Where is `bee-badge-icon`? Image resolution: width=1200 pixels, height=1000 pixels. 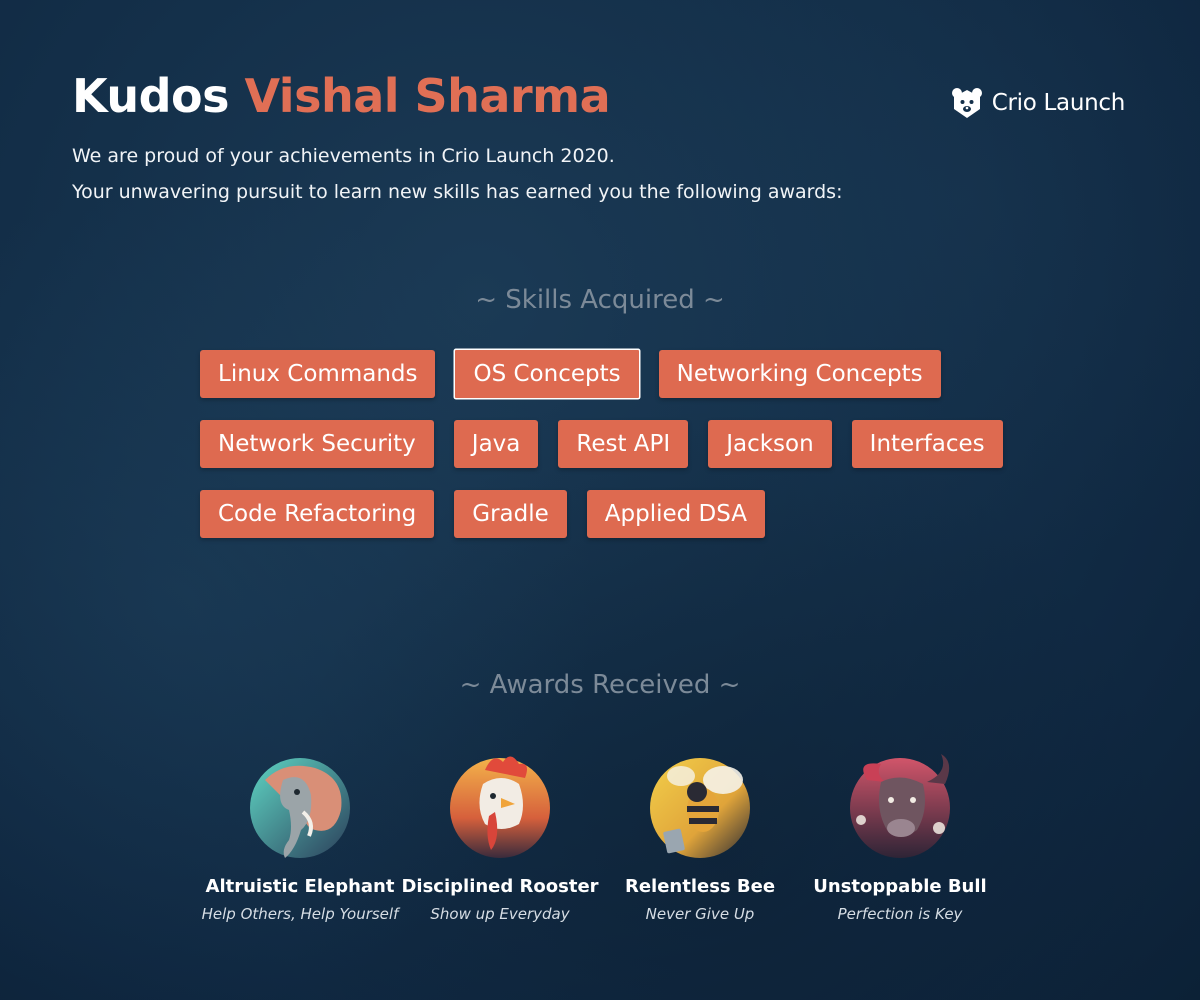
bee-badge-icon is located at coordinates (700, 808).